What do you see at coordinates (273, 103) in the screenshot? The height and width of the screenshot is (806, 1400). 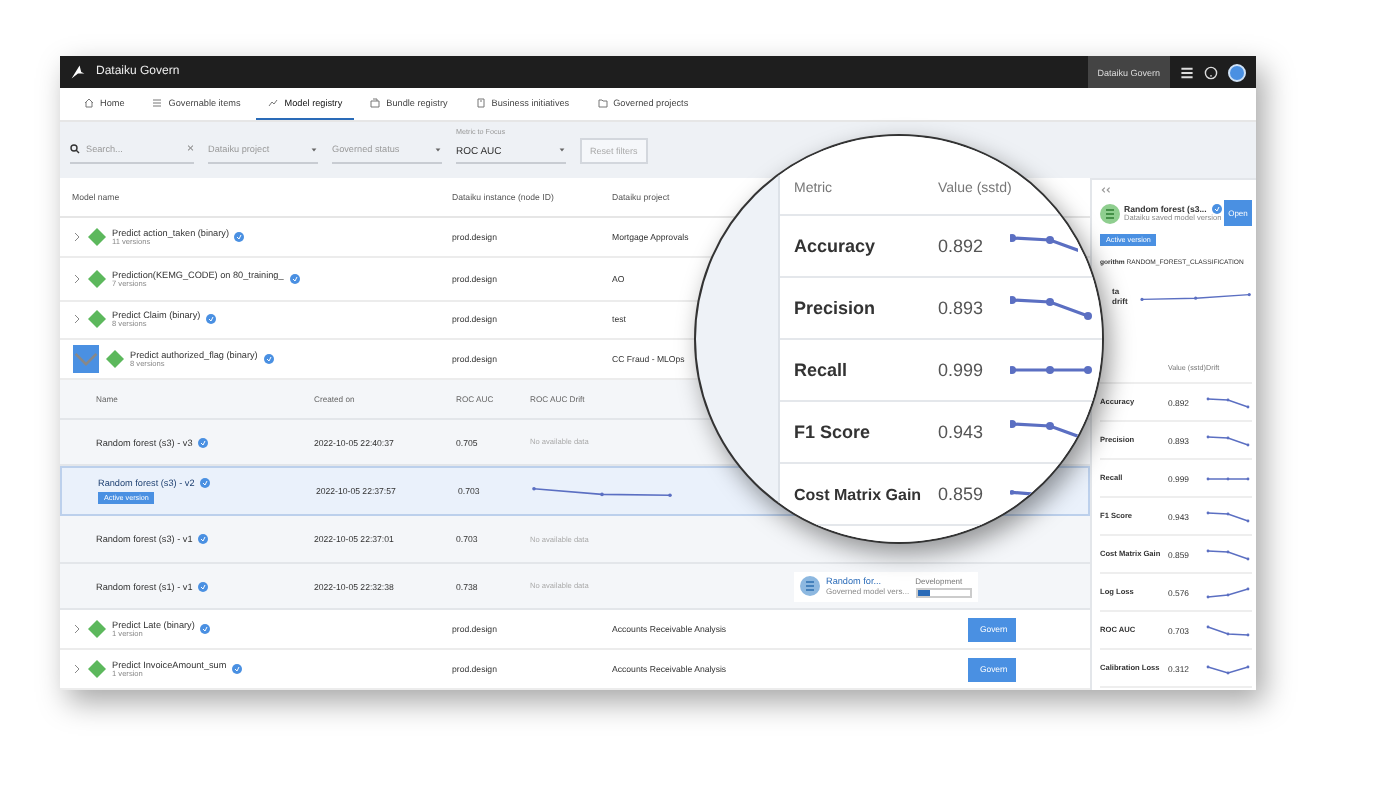 I see `chart-icon` at bounding box center [273, 103].